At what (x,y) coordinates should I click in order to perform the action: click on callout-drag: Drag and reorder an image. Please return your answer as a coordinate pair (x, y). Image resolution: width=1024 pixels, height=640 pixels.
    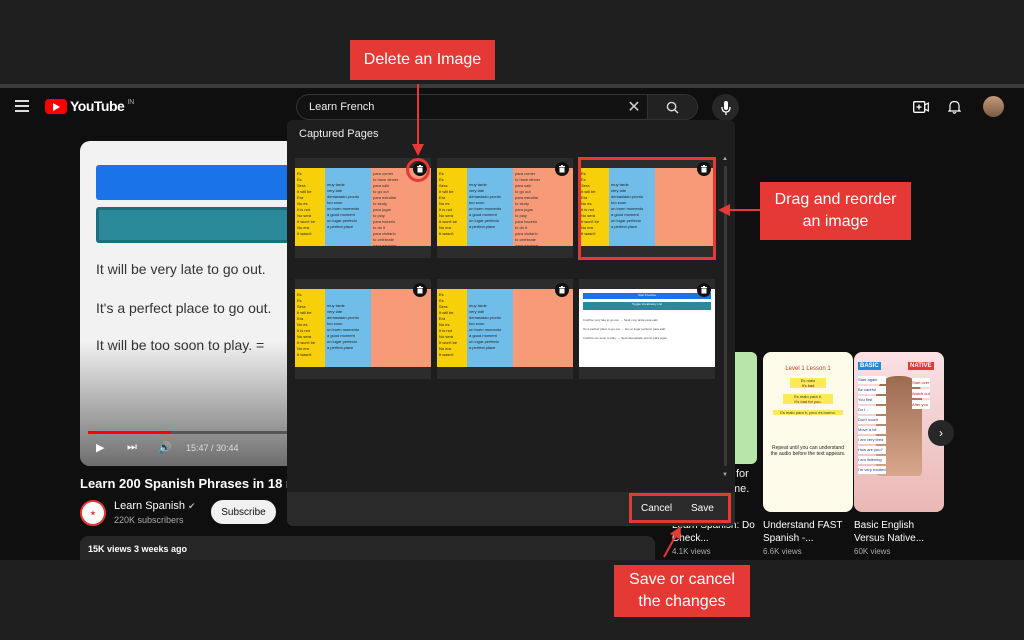
    Looking at the image, I should click on (835, 211).